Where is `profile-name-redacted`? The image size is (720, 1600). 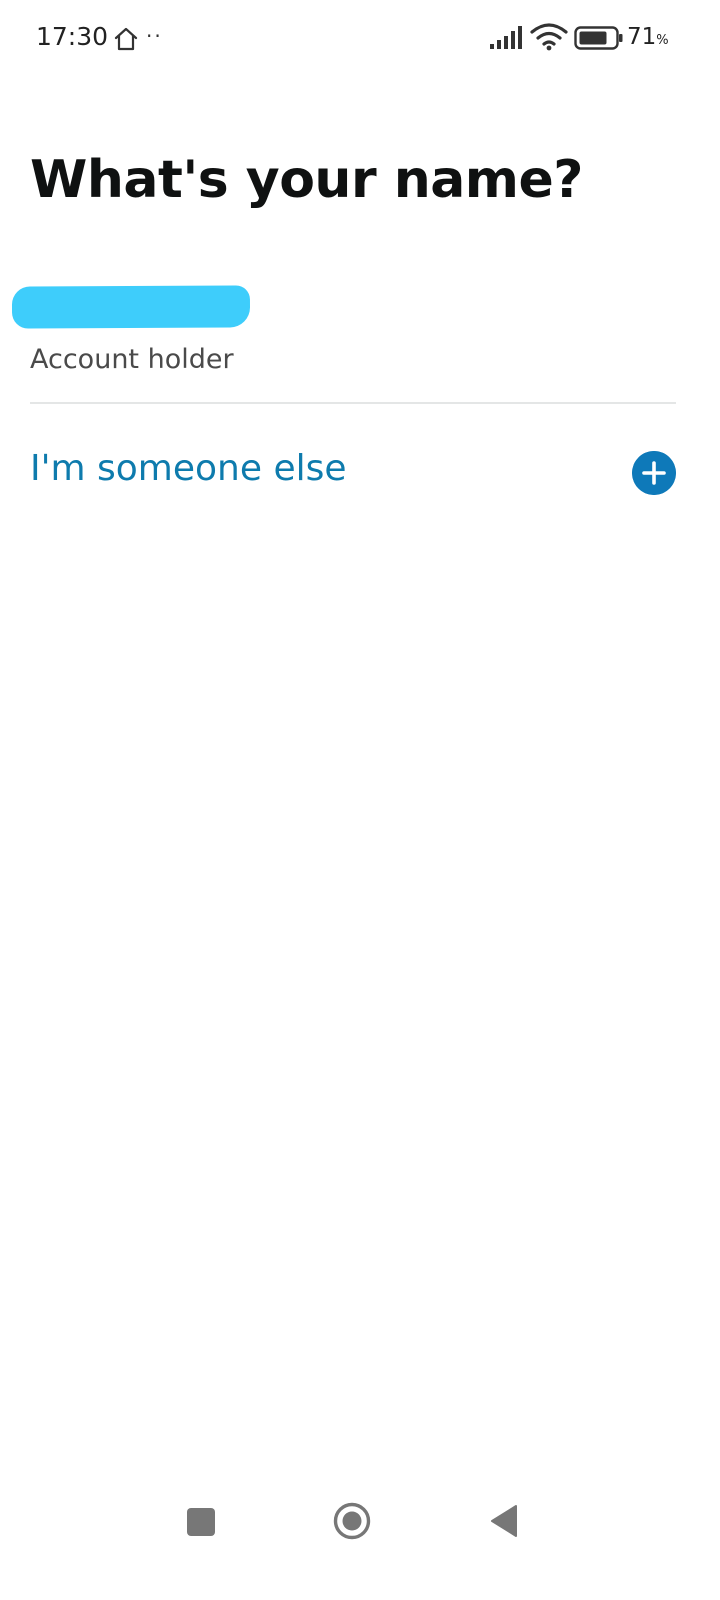 profile-name-redacted is located at coordinates (131, 307).